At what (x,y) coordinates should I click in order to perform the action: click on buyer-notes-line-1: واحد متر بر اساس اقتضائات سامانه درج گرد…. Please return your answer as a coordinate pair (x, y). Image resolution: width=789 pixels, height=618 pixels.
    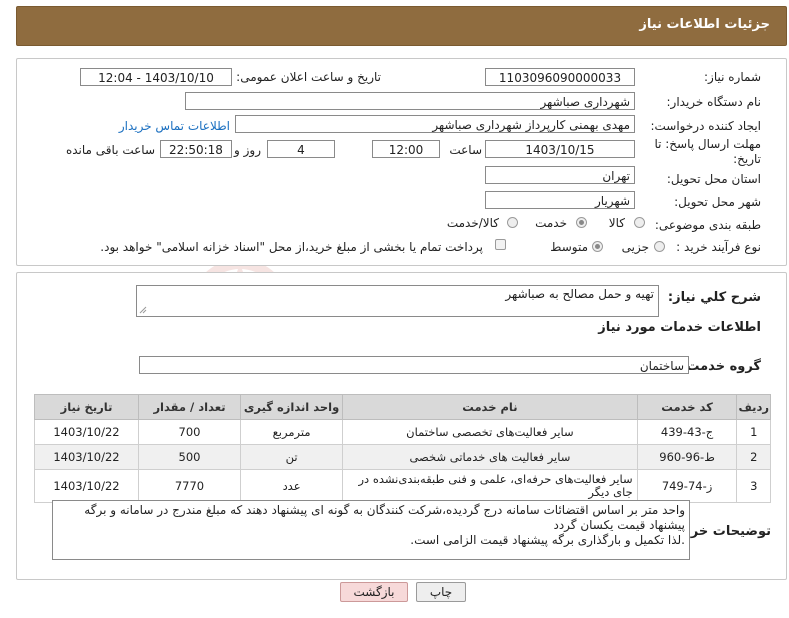
    Looking at the image, I should click on (384, 517).